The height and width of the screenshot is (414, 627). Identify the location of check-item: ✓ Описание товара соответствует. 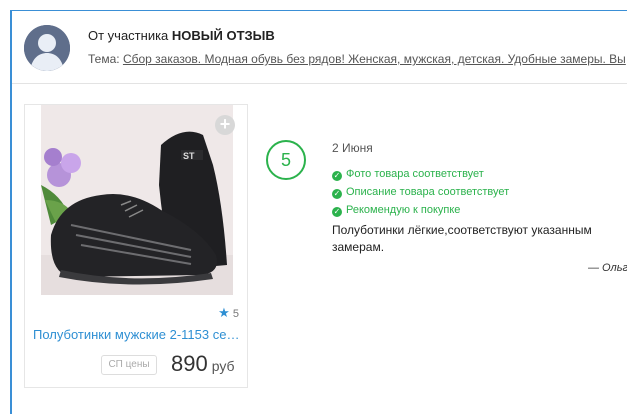
(420, 192).